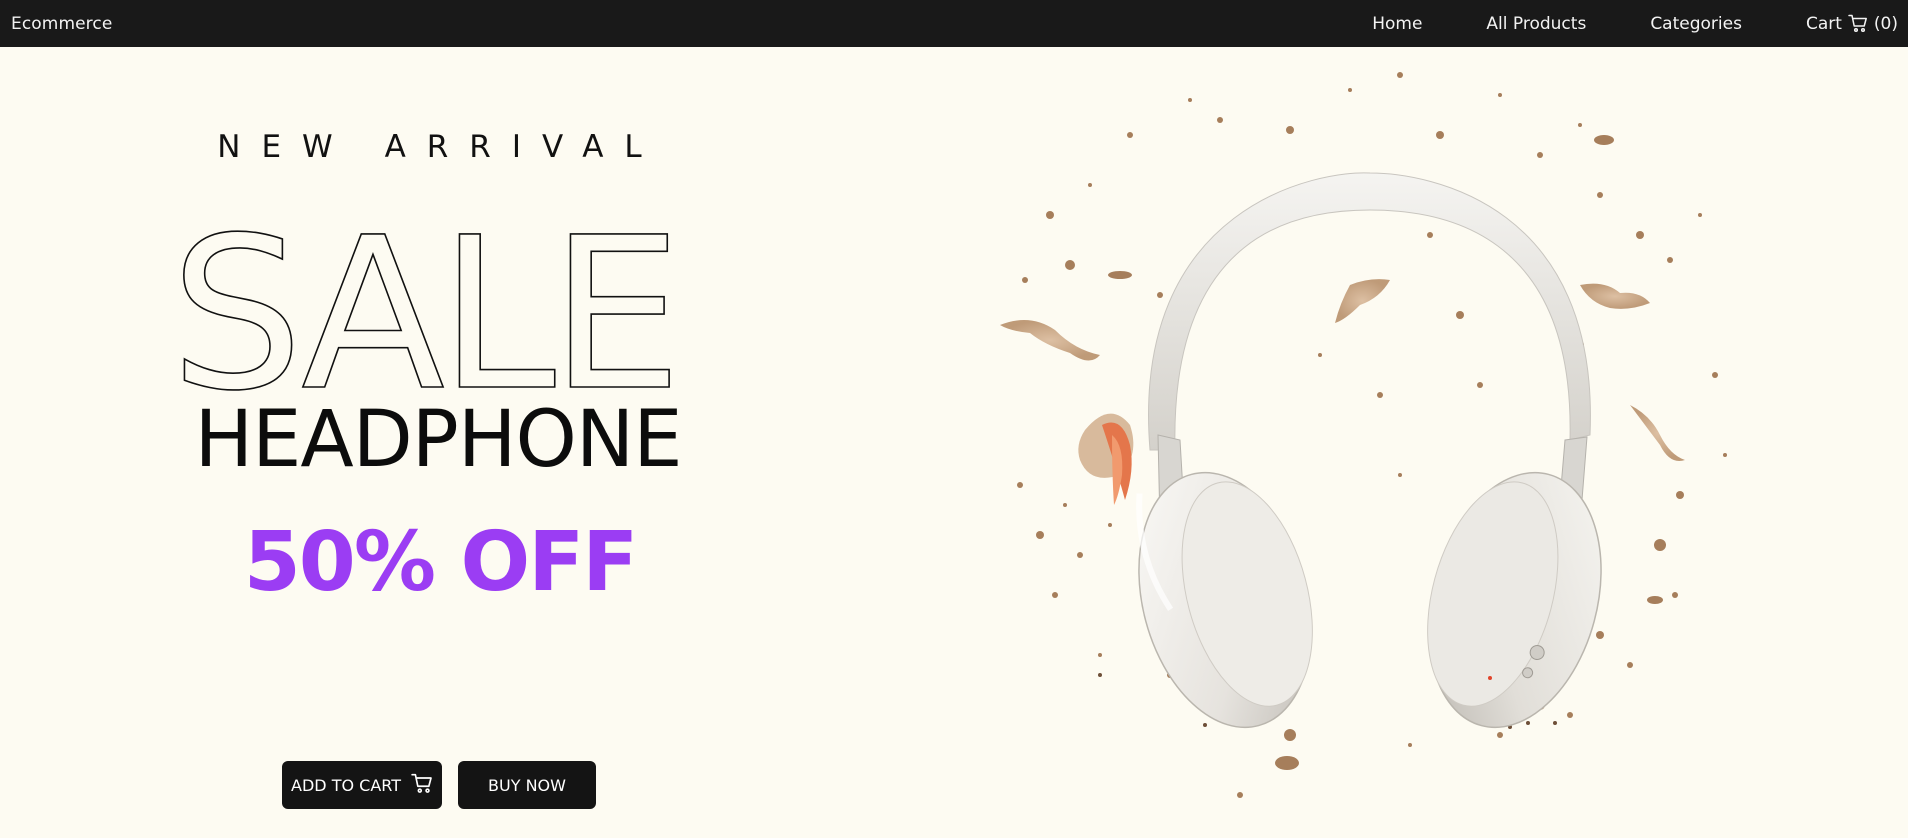 Image resolution: width=1908 pixels, height=838 pixels. I want to click on product-heading: HEADPHONE, so click(438, 440).